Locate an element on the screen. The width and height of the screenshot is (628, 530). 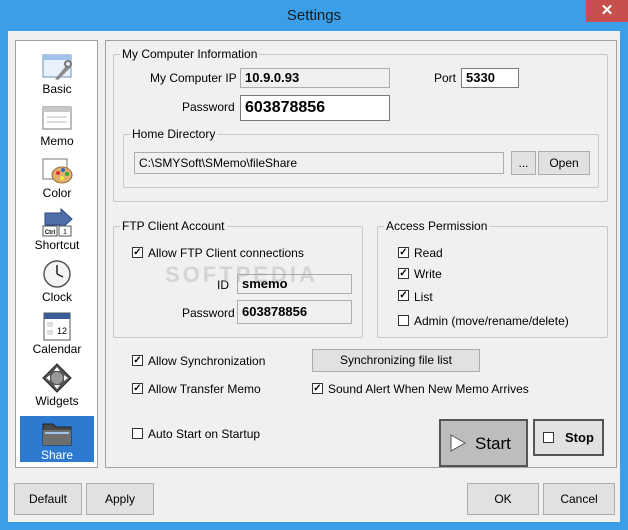
sidebar-item-label: Calendar is located at coordinates (57, 349).